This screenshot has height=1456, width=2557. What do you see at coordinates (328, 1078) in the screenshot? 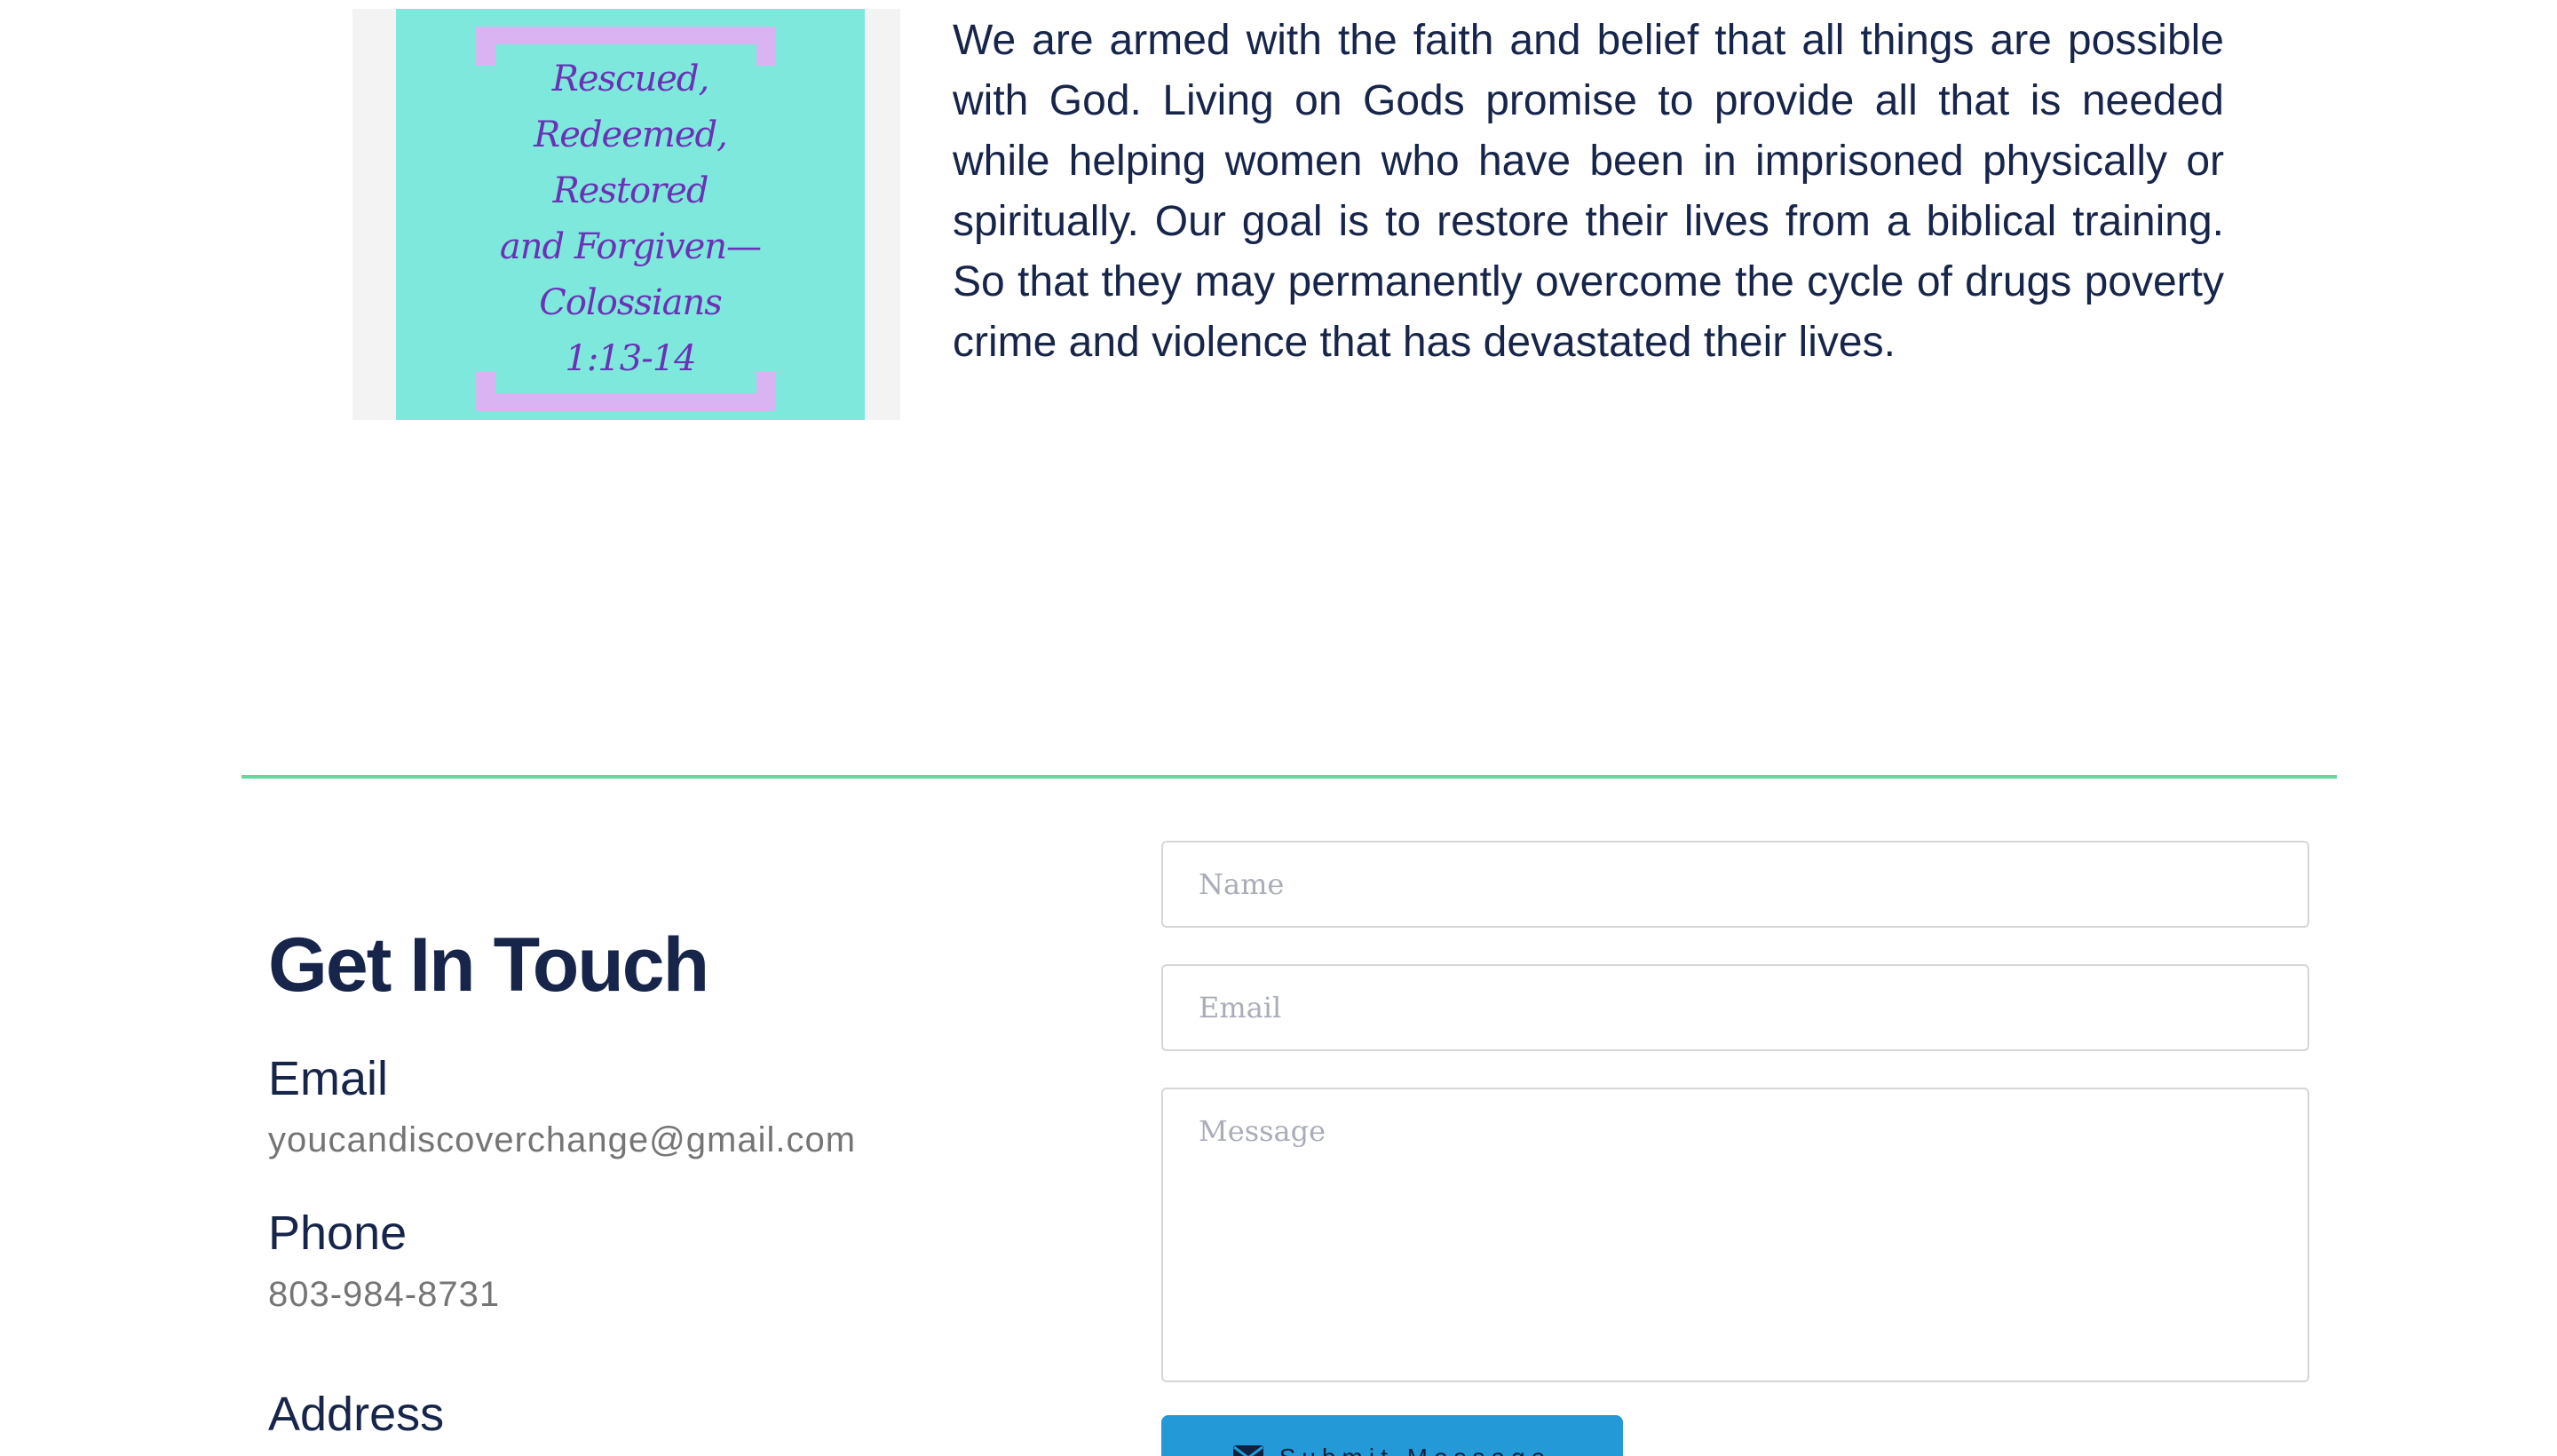
I see `email-label: Email` at bounding box center [328, 1078].